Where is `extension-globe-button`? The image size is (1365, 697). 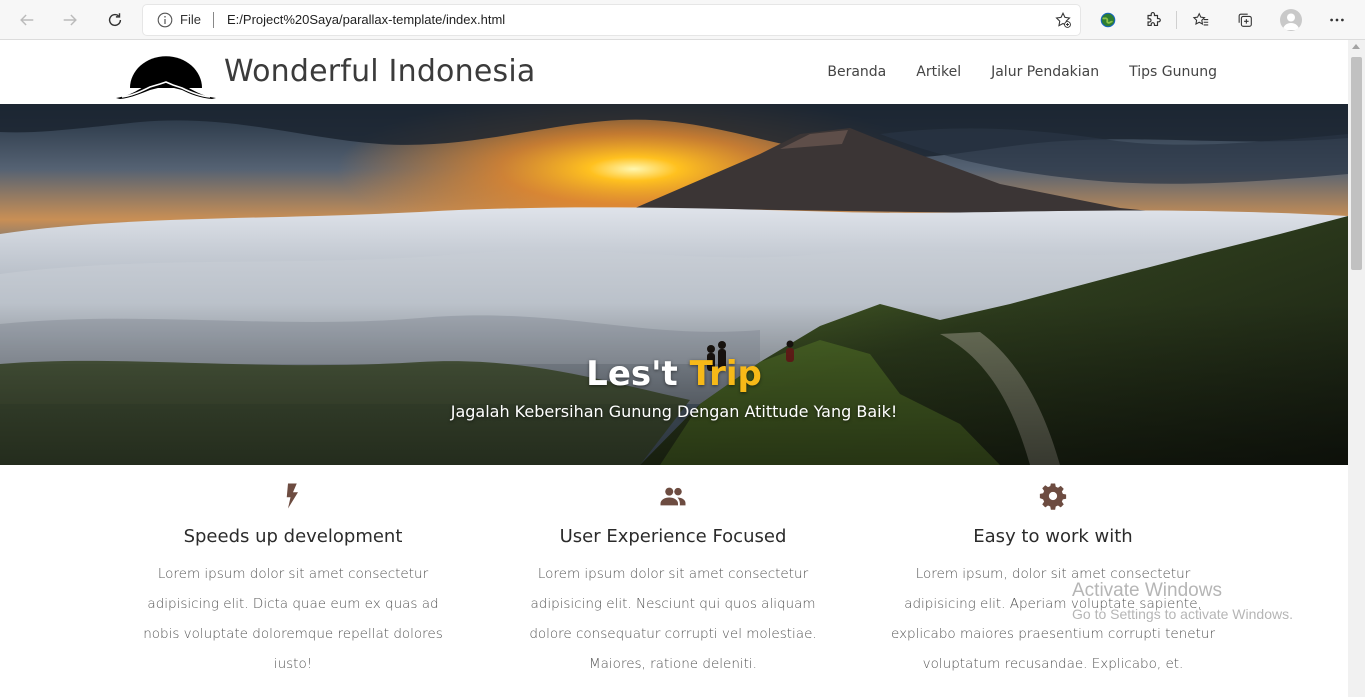
extension-globe-button is located at coordinates (1108, 20).